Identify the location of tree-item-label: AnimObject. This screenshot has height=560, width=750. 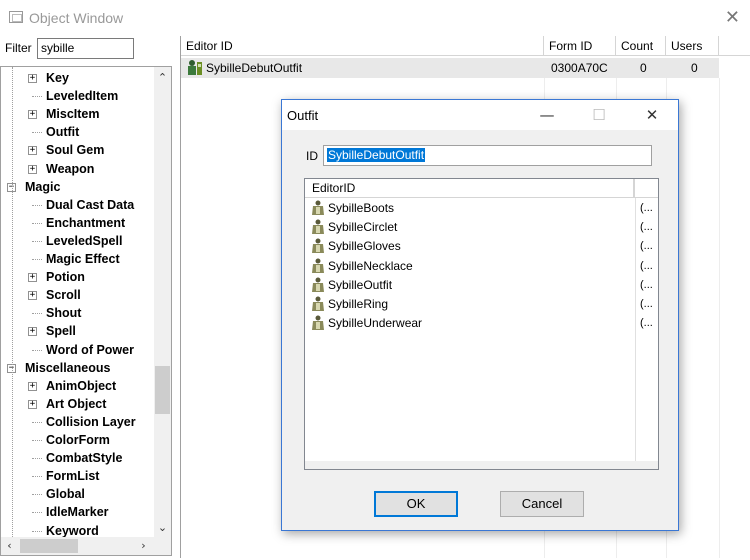
(81, 385).